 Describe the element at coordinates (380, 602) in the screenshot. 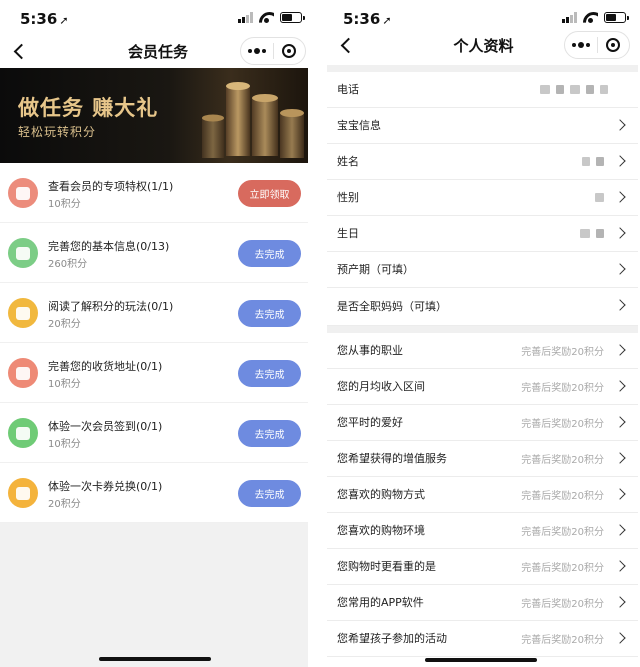

I see `row-label: 您常用的APP软件` at that location.